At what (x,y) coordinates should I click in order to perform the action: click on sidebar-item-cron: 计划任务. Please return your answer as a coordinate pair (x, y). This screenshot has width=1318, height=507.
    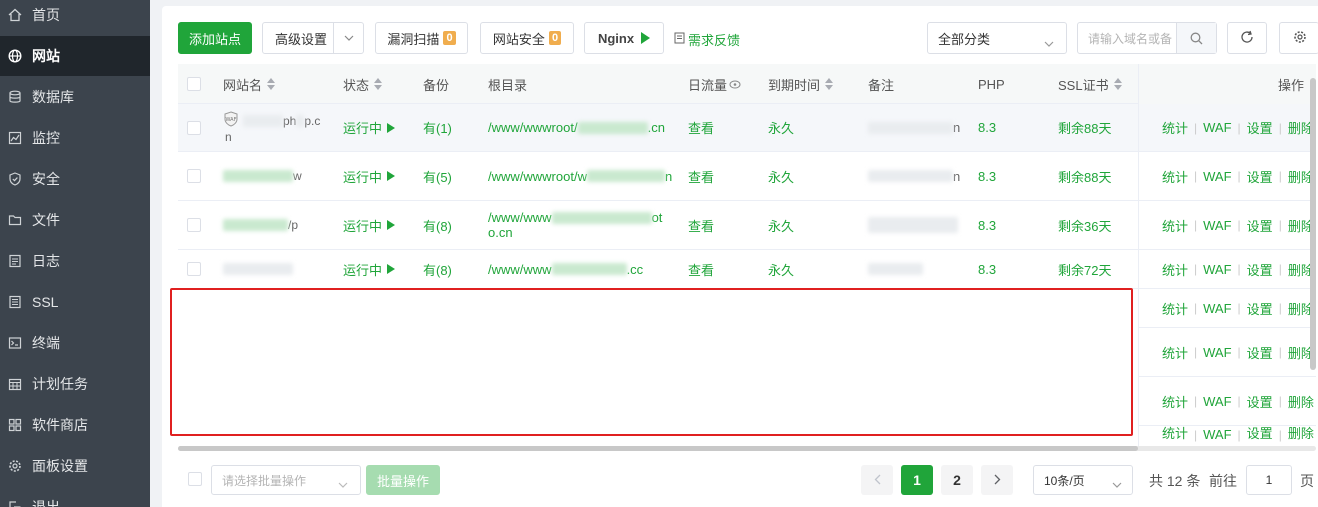
    Looking at the image, I should click on (75, 384).